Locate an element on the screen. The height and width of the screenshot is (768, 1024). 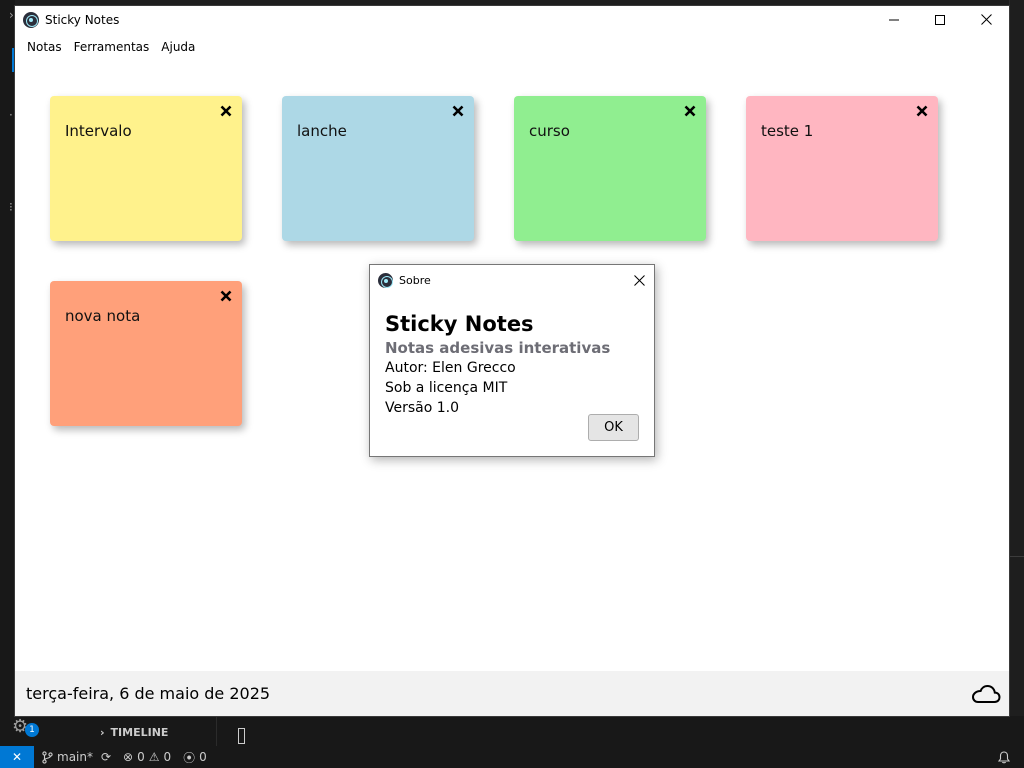
cloud-icon is located at coordinates (986, 694).